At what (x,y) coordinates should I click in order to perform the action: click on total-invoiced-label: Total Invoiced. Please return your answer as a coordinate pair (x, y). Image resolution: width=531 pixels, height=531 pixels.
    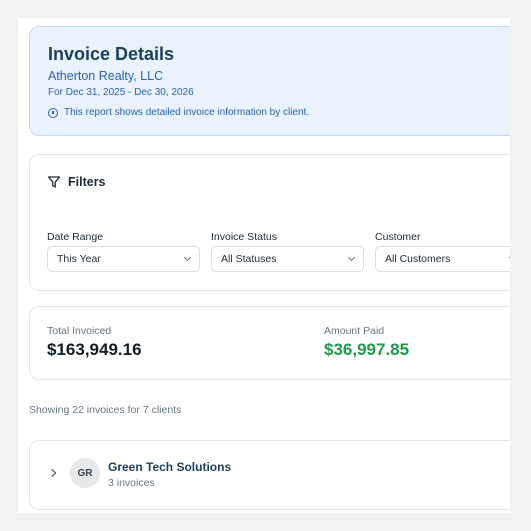
    Looking at the image, I should click on (79, 331).